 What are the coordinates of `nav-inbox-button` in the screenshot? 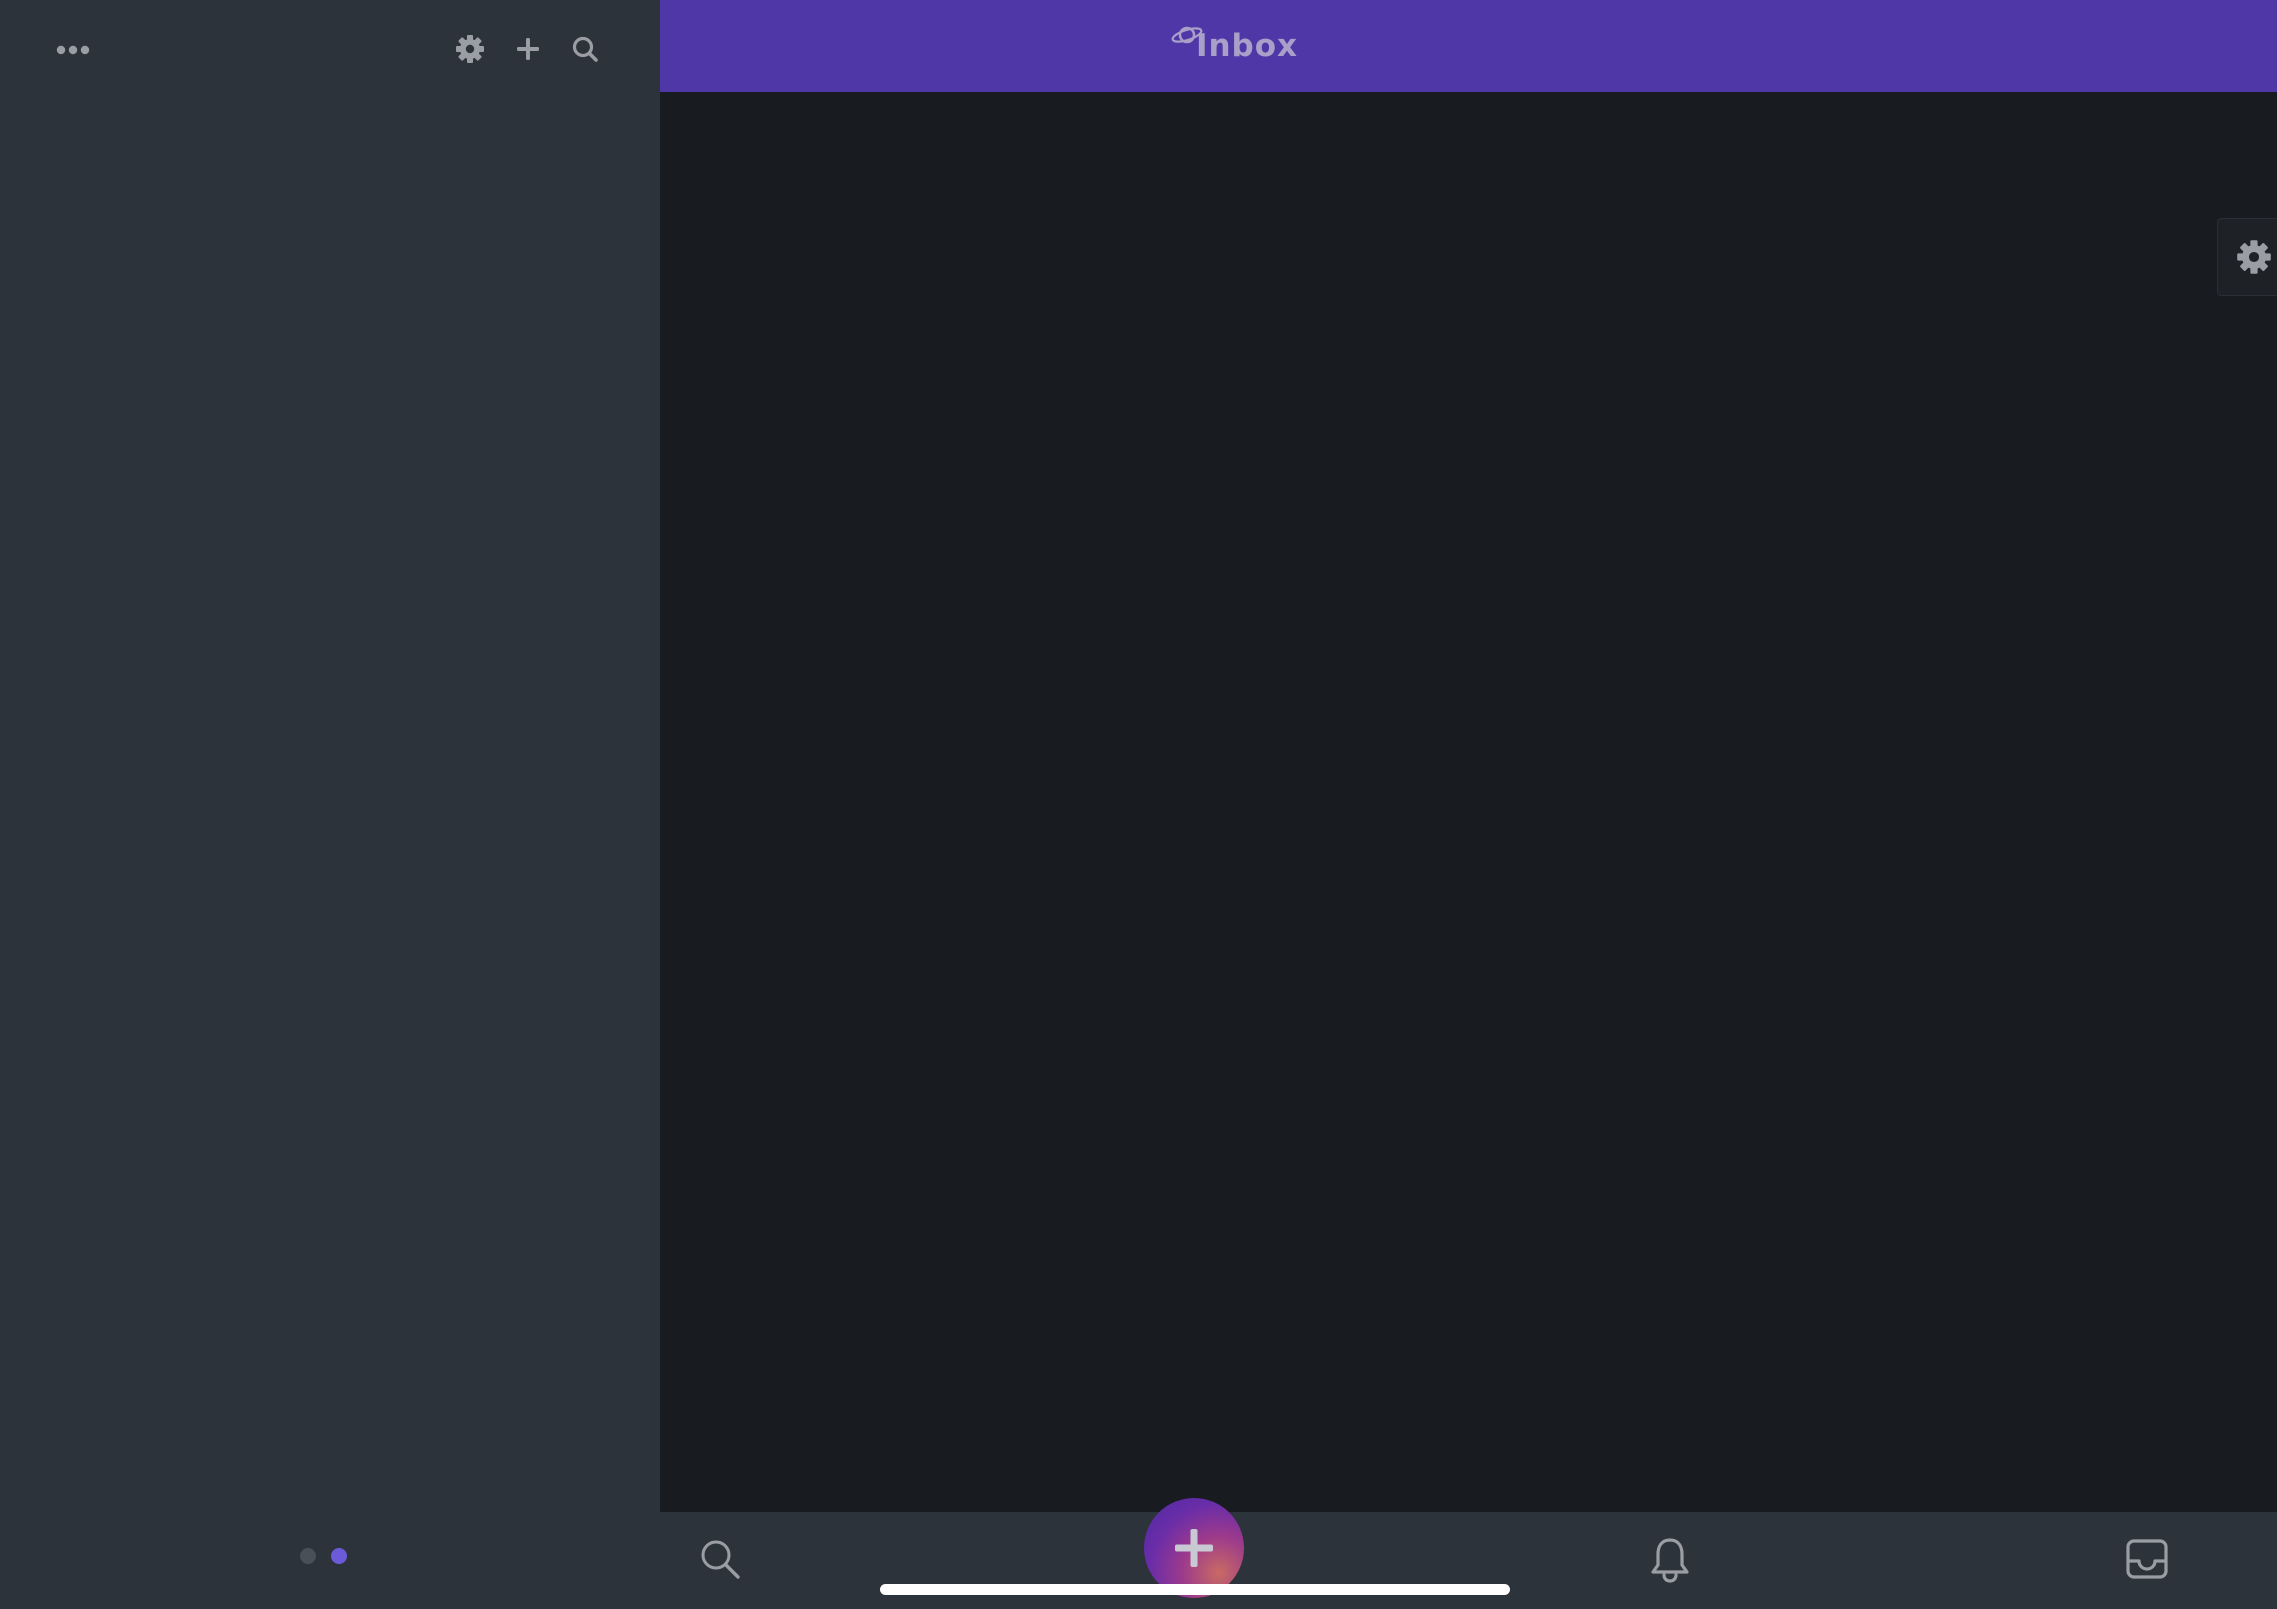 It's located at (2147, 1559).